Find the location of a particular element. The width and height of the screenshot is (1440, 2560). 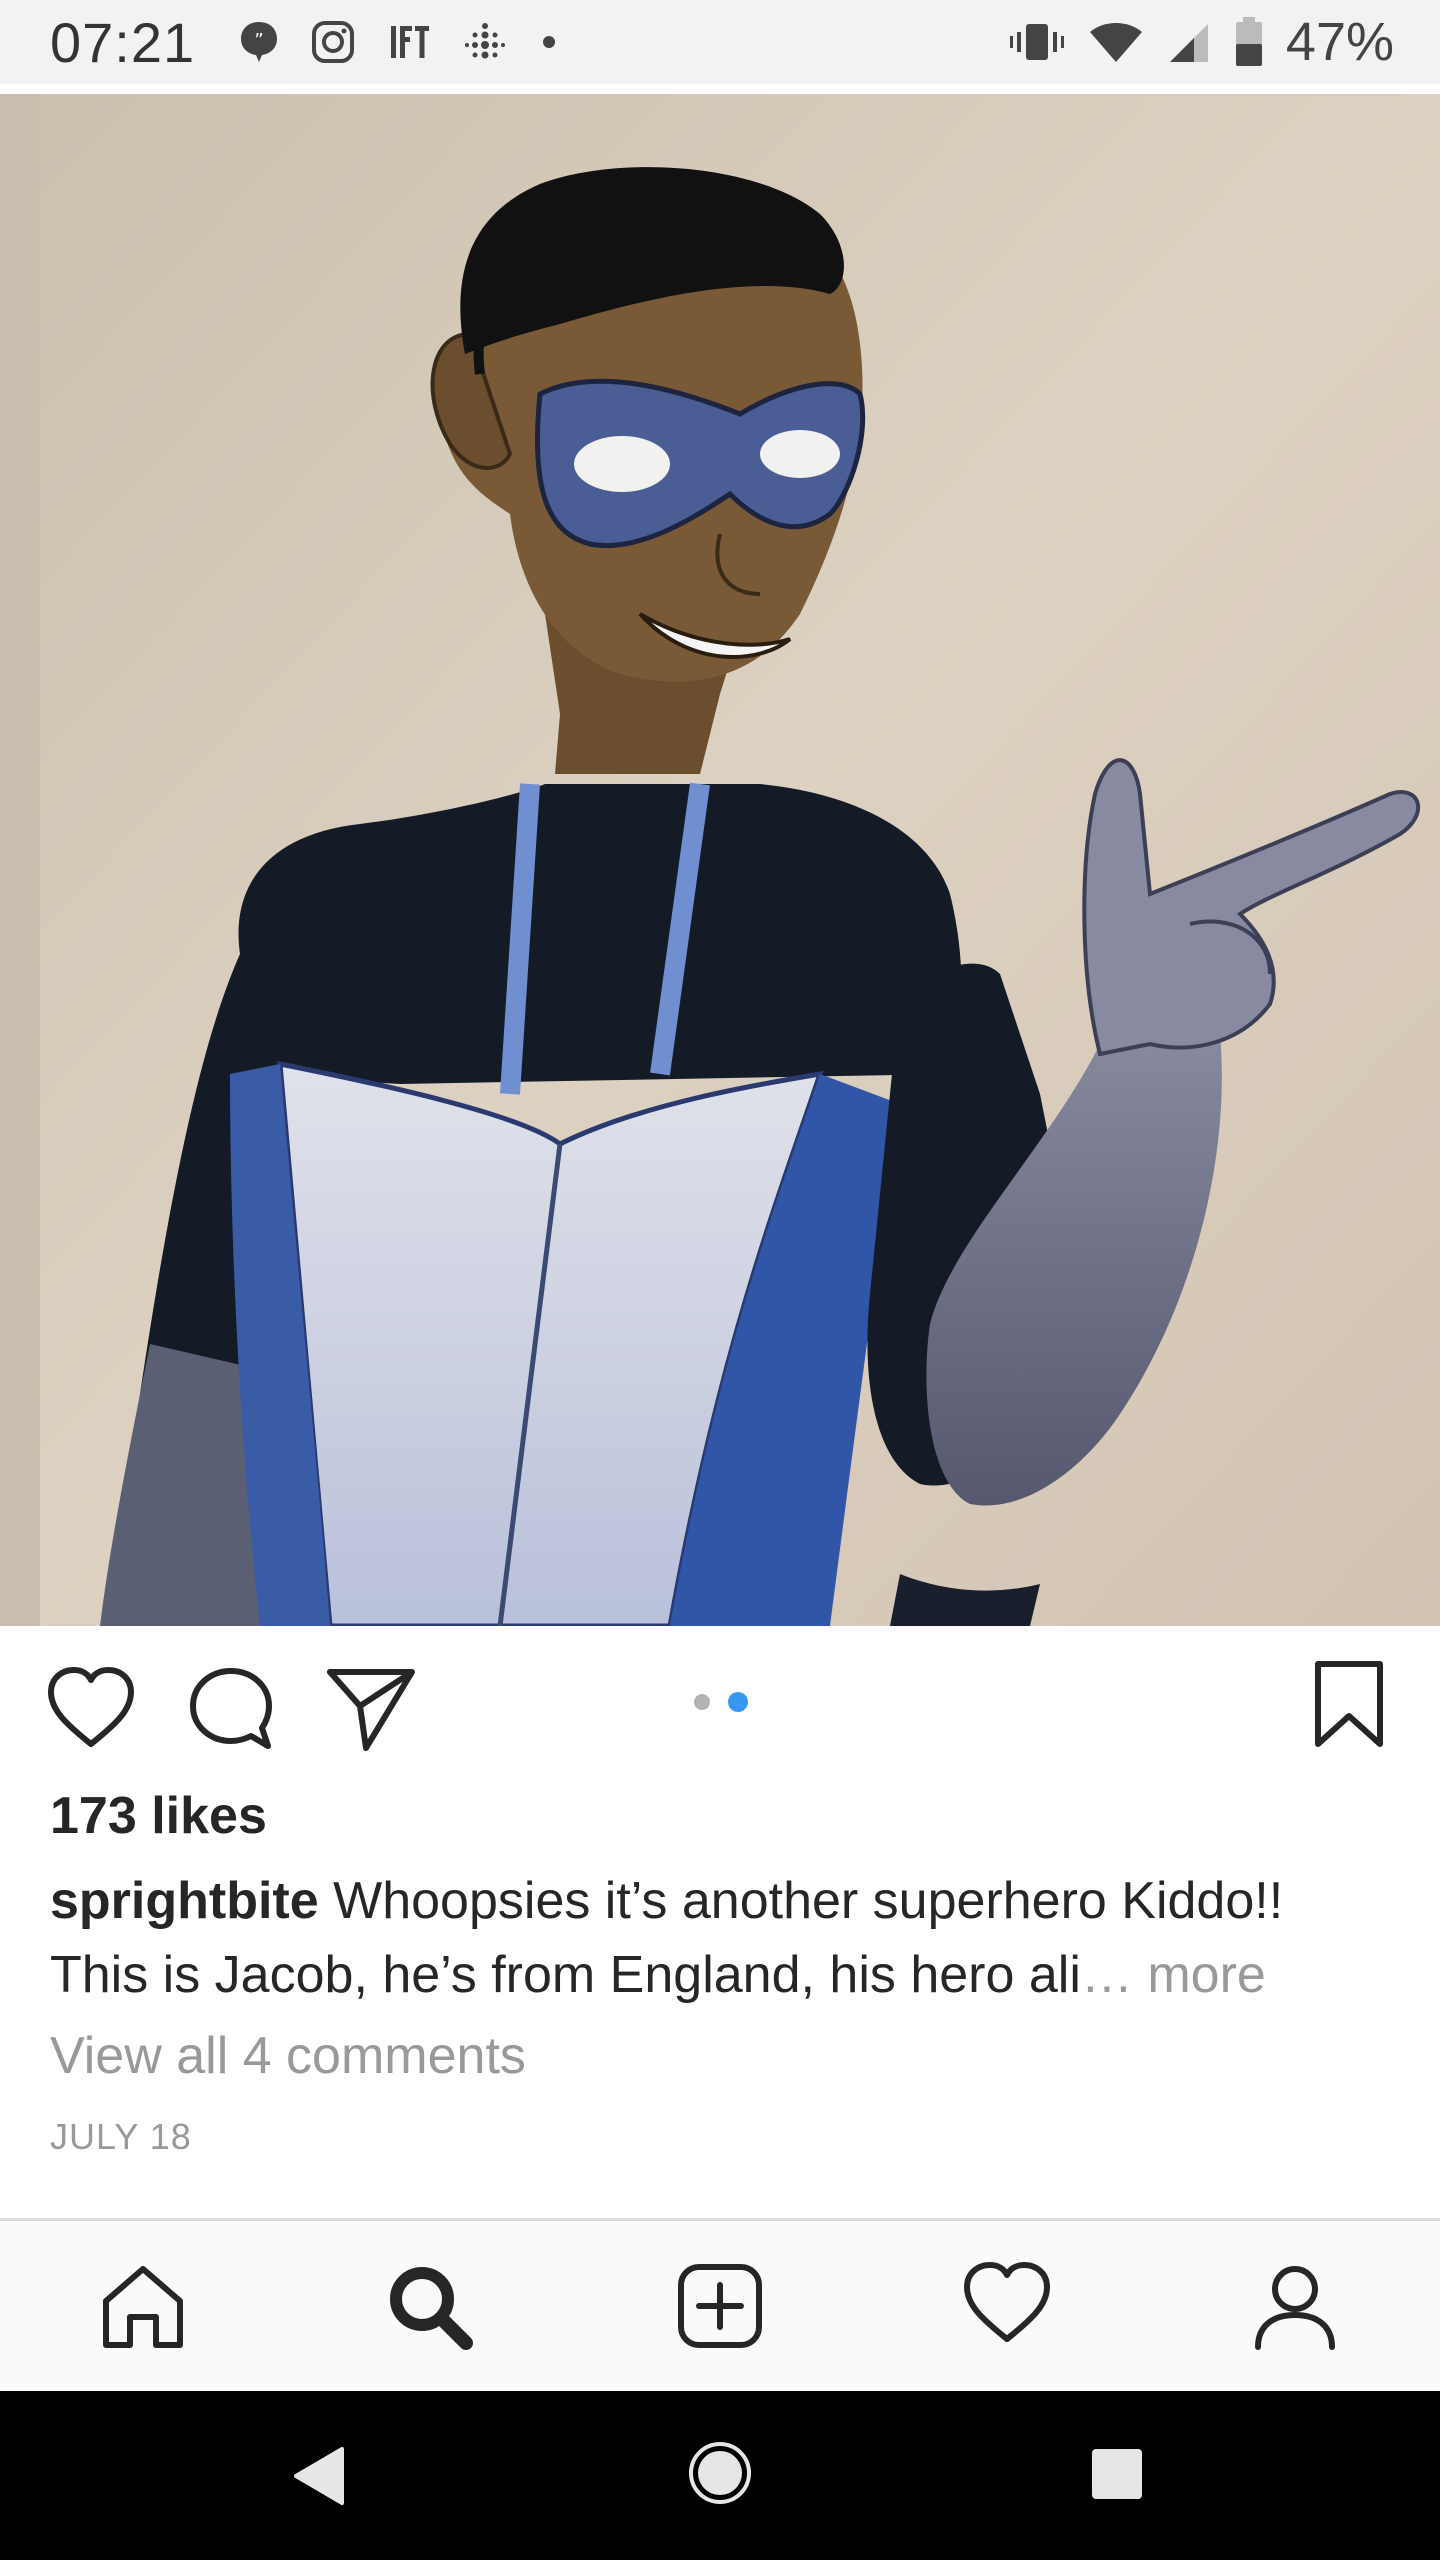

signal-icon is located at coordinates (1189, 42).